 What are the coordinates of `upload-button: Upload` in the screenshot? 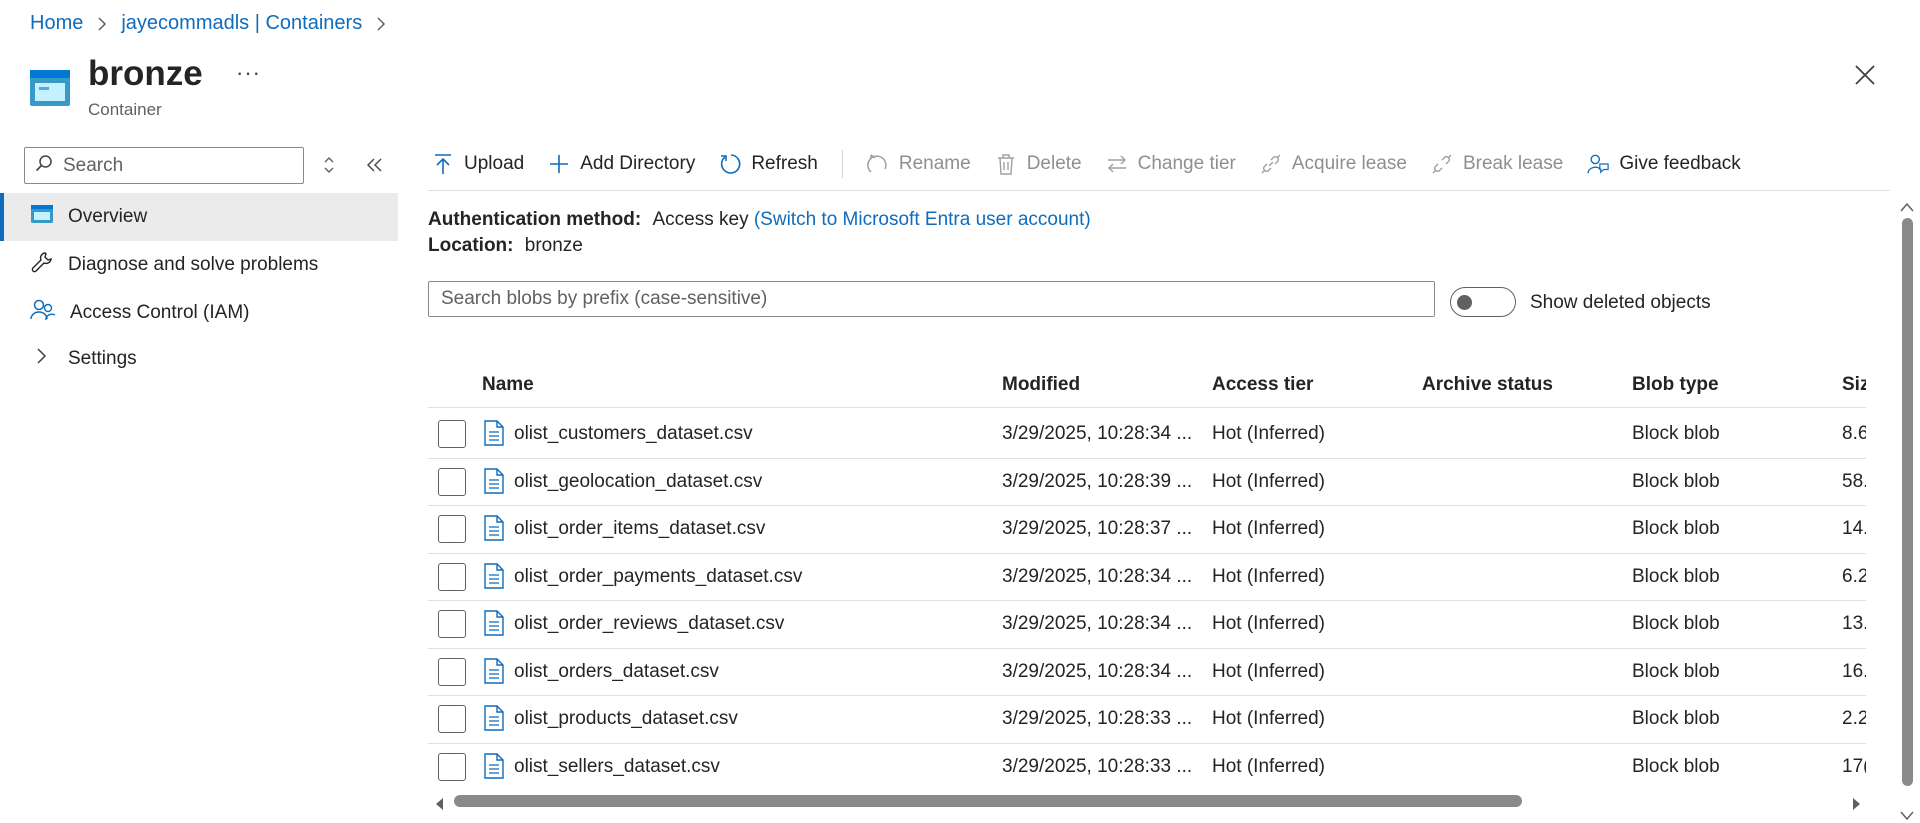 It's located at (478, 164).